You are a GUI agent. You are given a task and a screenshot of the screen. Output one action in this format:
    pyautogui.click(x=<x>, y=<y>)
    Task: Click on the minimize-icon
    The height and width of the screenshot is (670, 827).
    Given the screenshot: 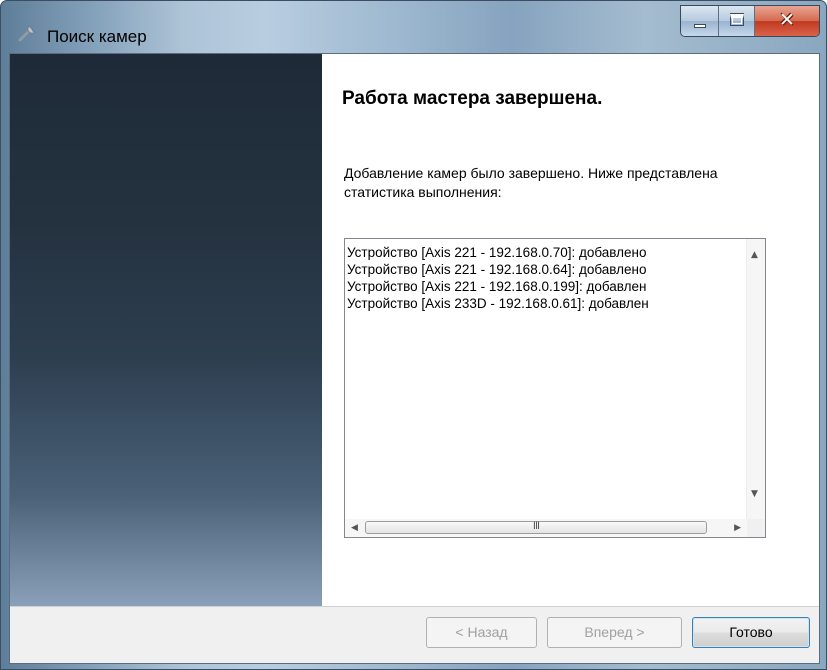 What is the action you would take?
    pyautogui.click(x=700, y=26)
    